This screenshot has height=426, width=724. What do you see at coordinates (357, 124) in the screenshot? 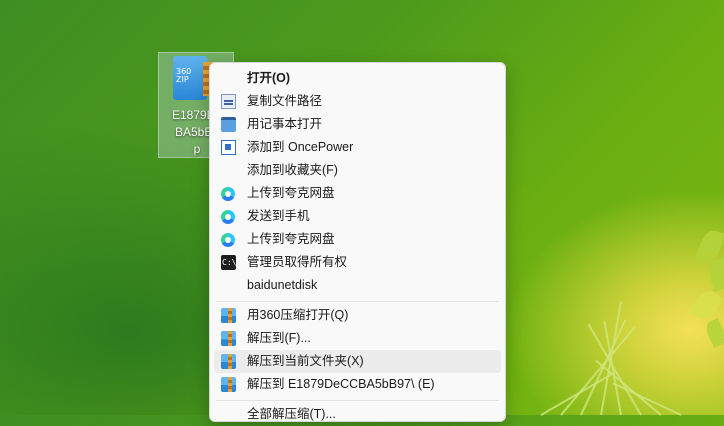
I see `menu-item-open-notepad: 用记事本打开` at bounding box center [357, 124].